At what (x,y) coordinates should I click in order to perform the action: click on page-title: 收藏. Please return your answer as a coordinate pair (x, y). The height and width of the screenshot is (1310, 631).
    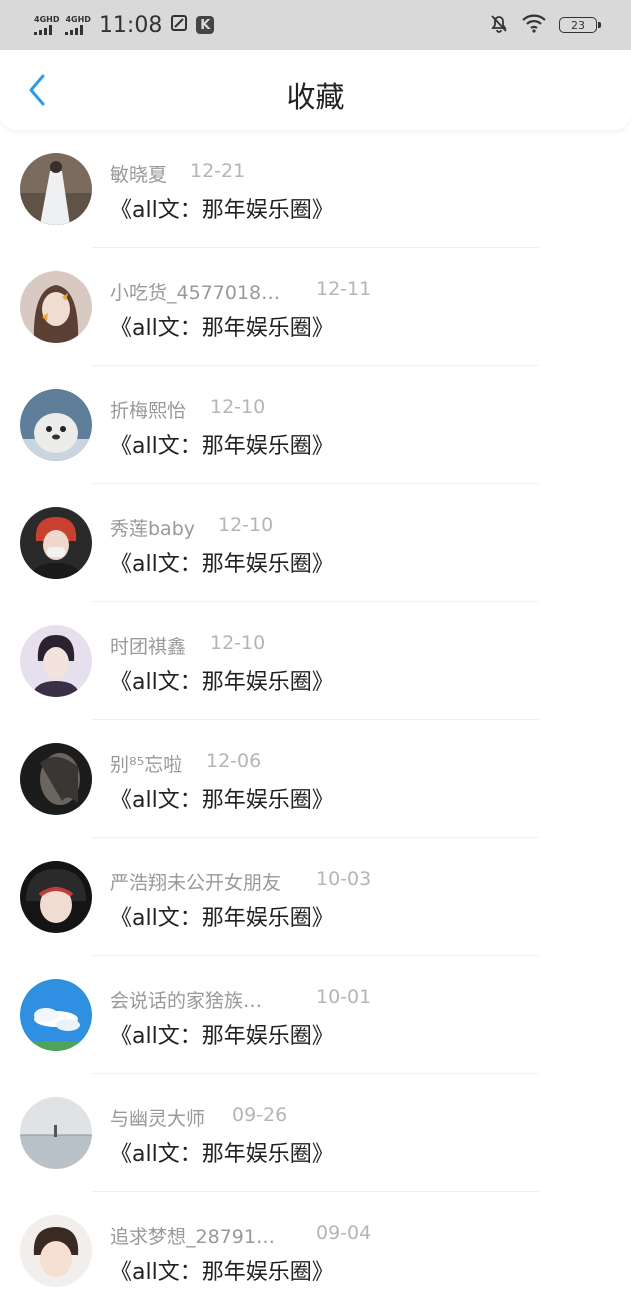
    Looking at the image, I should click on (315, 97).